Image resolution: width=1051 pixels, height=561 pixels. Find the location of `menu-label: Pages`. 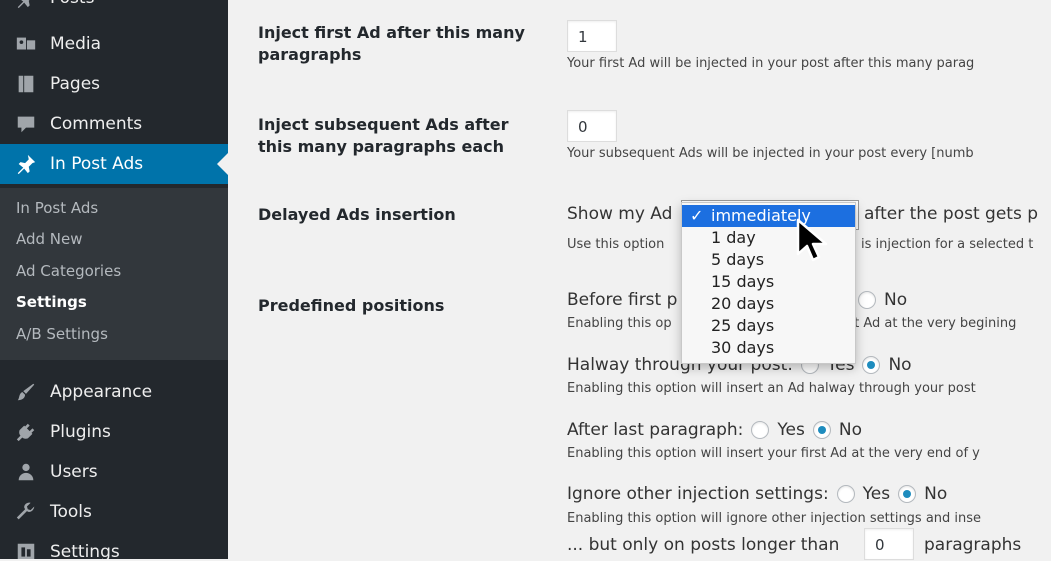

menu-label: Pages is located at coordinates (75, 84).